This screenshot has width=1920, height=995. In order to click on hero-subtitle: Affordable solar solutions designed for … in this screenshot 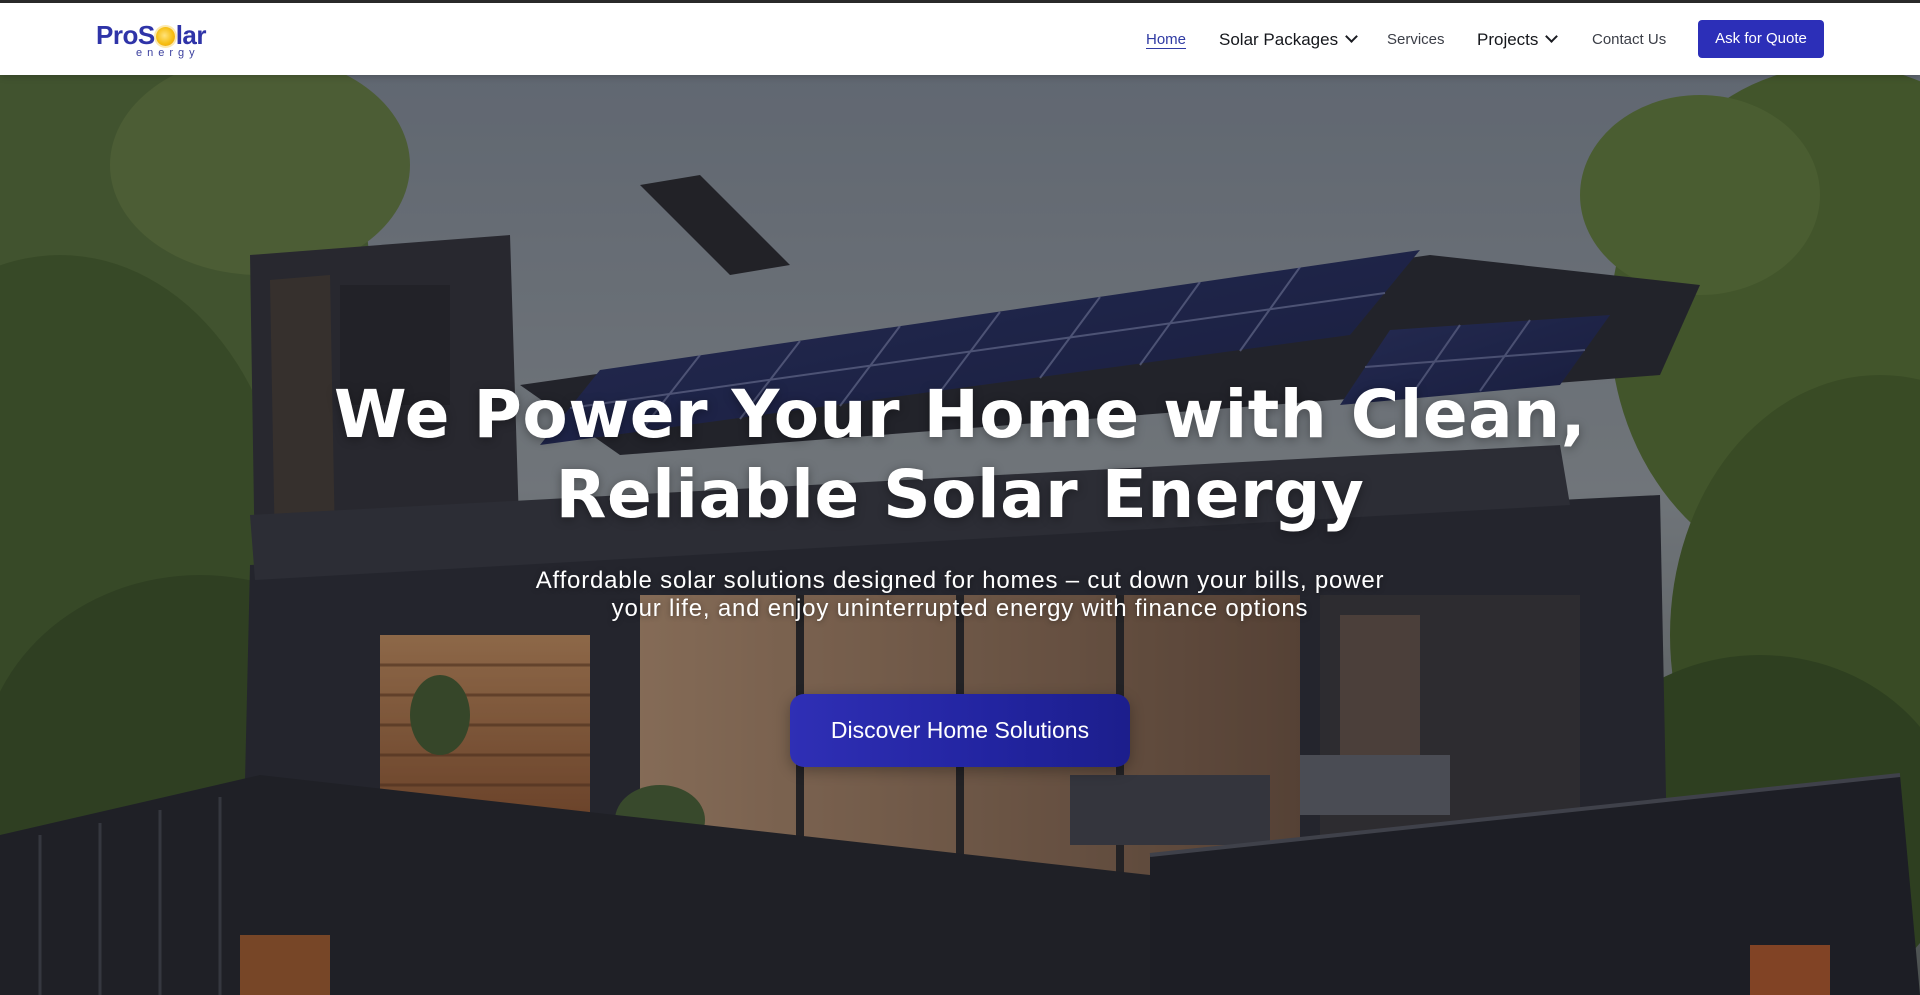, I will do `click(960, 595)`.